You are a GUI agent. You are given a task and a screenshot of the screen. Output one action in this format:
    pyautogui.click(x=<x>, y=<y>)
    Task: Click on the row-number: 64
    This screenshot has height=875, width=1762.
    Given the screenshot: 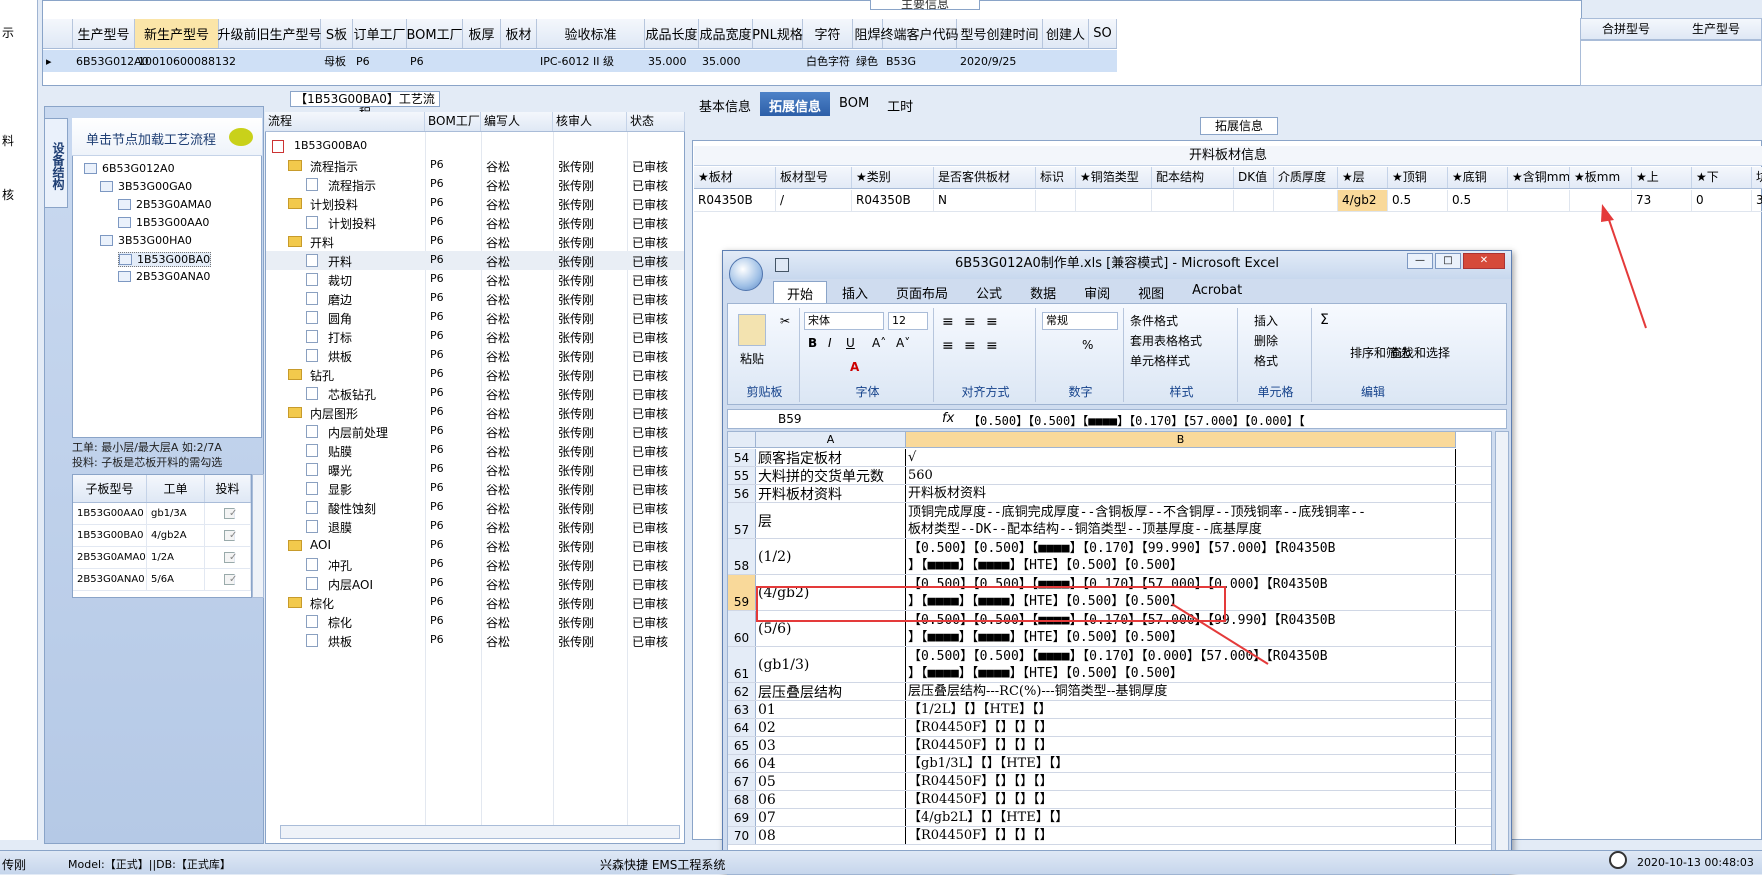 What is the action you would take?
    pyautogui.click(x=742, y=727)
    